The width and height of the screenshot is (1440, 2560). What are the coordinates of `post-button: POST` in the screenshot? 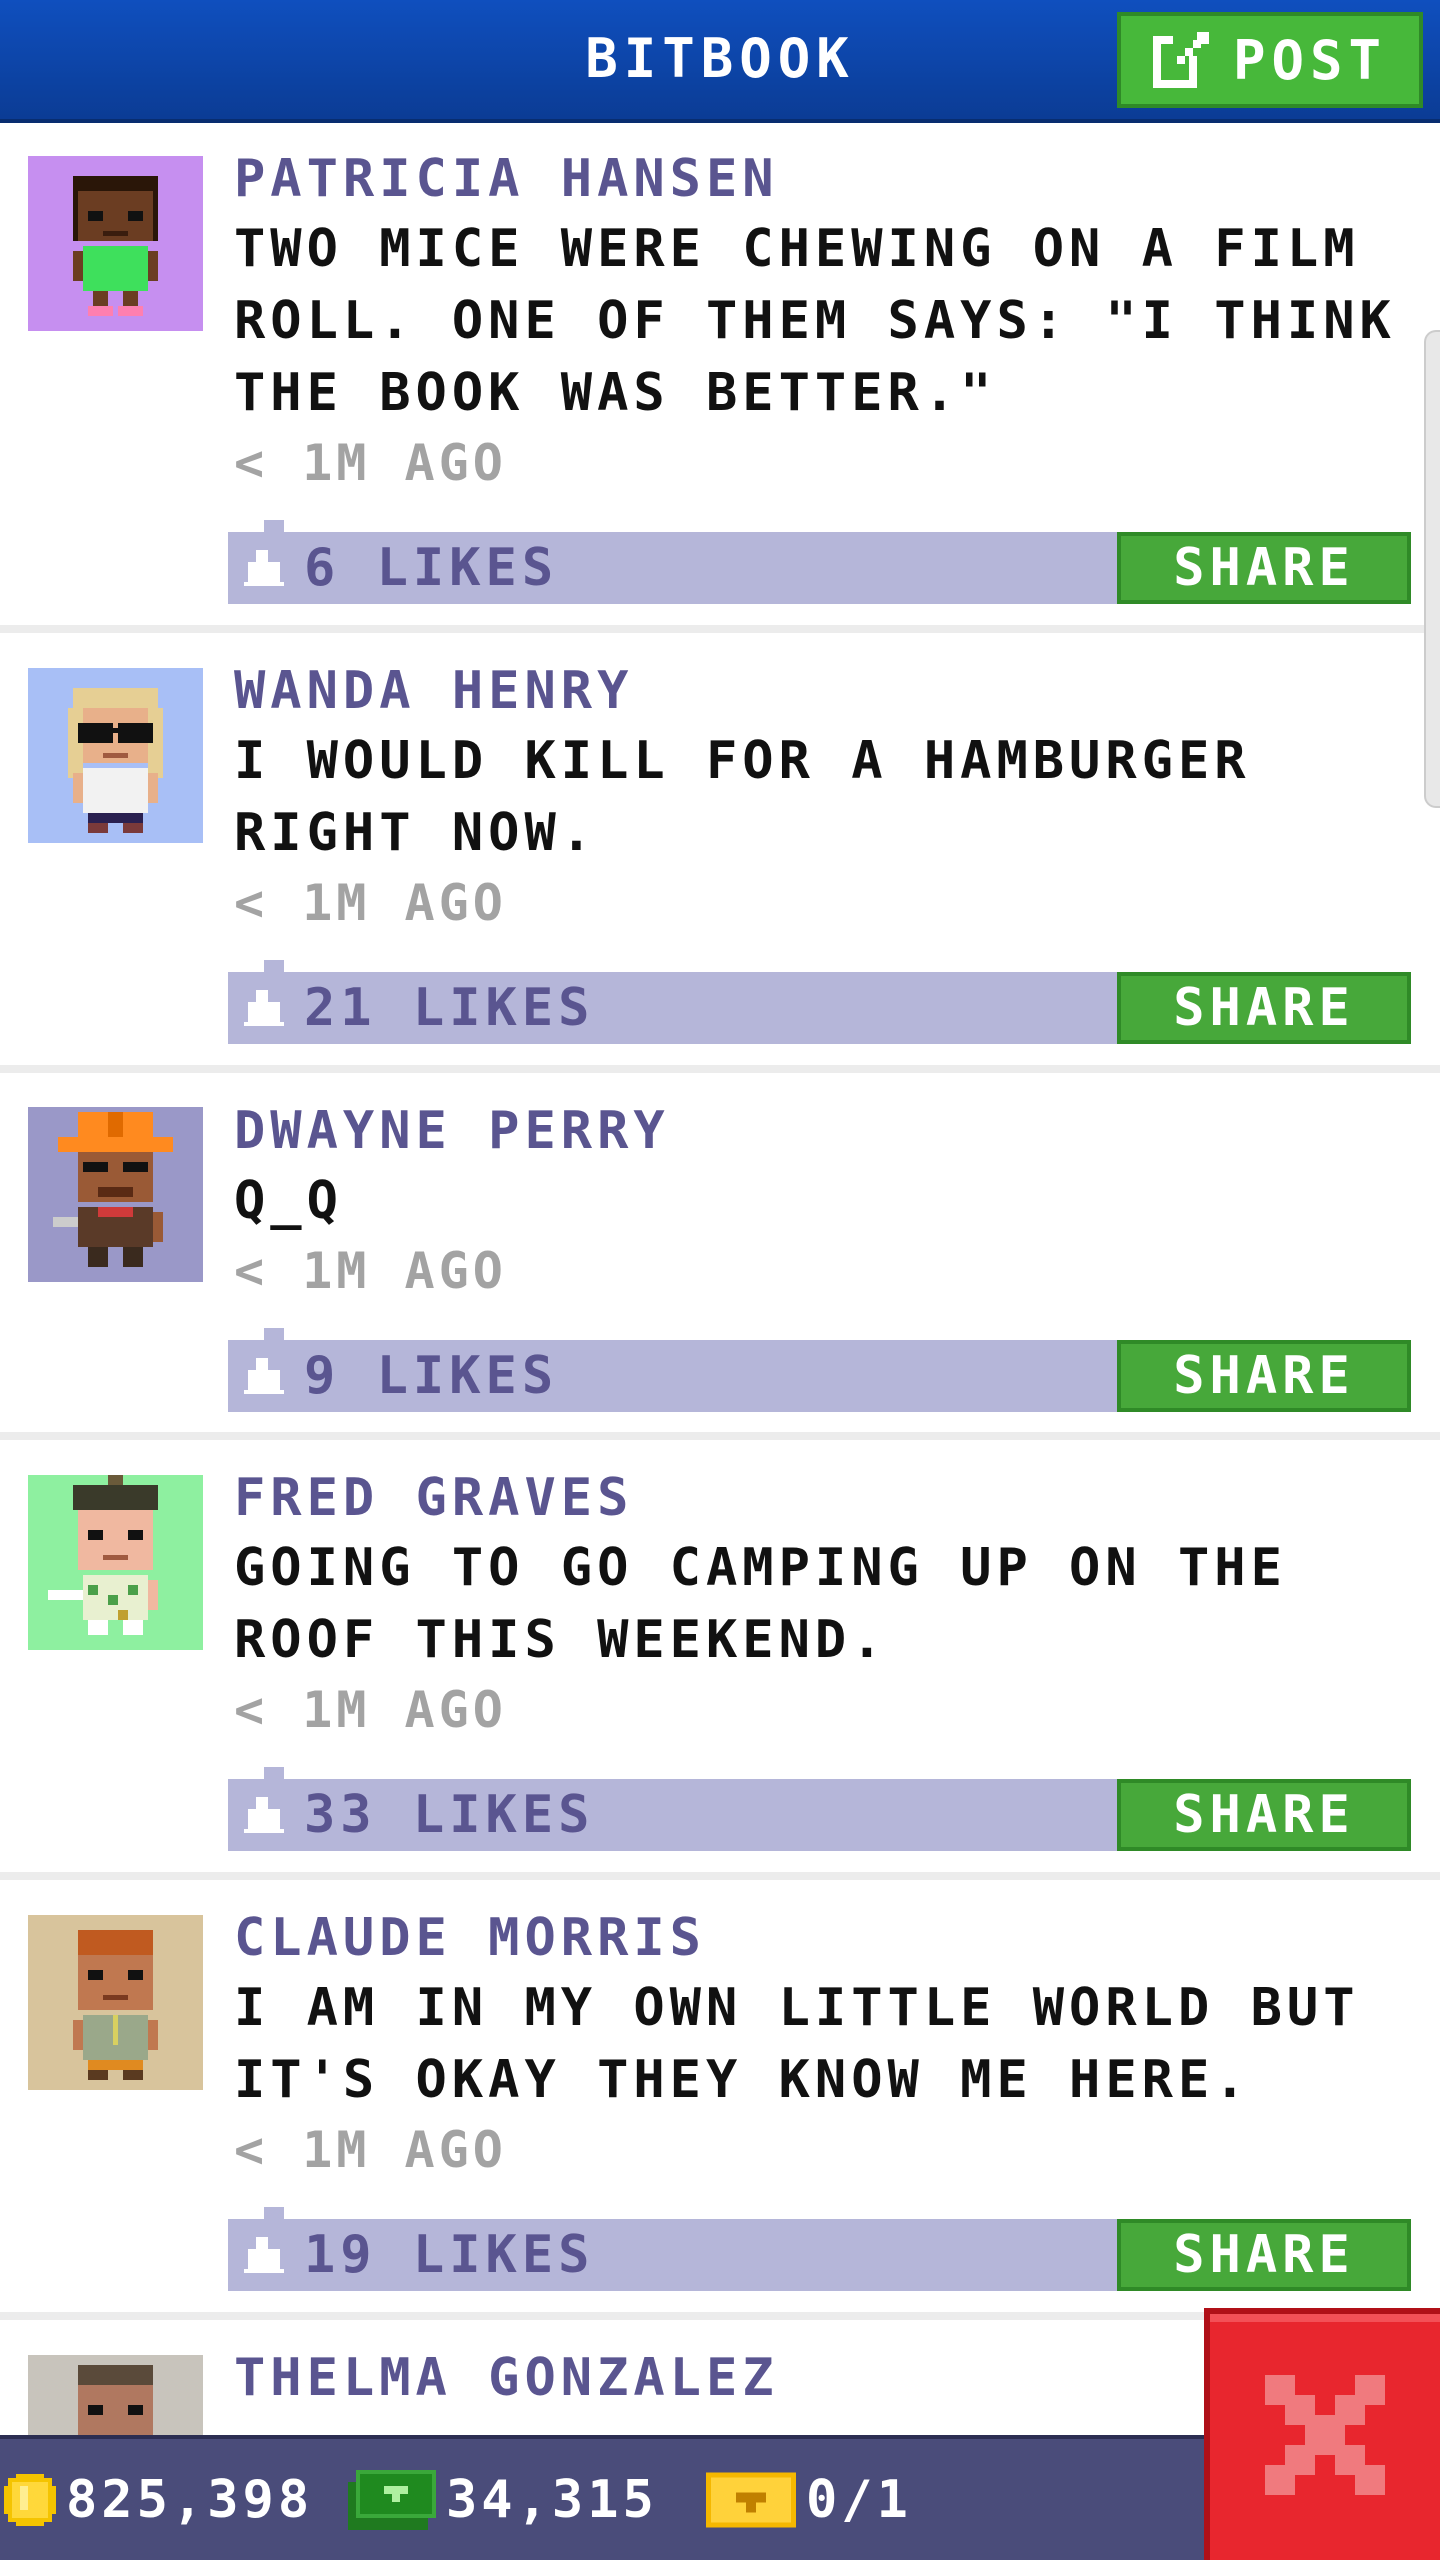 It's located at (1270, 60).